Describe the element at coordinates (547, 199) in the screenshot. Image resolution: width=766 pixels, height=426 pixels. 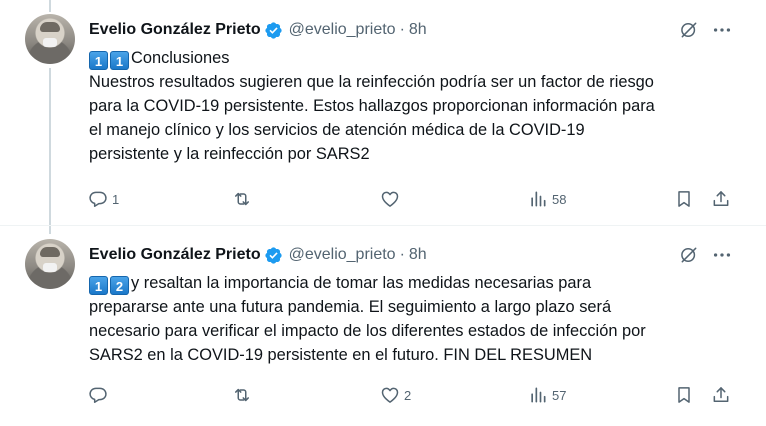
I see `views-button: 58` at that location.